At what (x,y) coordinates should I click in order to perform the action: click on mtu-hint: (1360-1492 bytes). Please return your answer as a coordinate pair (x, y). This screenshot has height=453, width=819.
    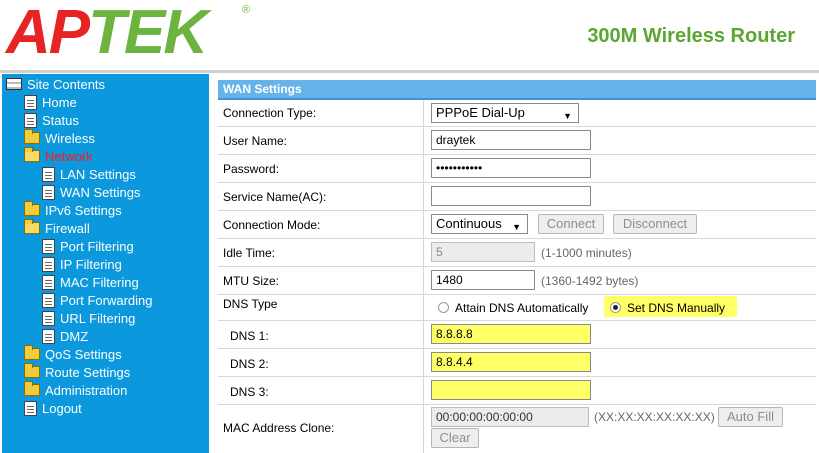
    Looking at the image, I should click on (590, 281).